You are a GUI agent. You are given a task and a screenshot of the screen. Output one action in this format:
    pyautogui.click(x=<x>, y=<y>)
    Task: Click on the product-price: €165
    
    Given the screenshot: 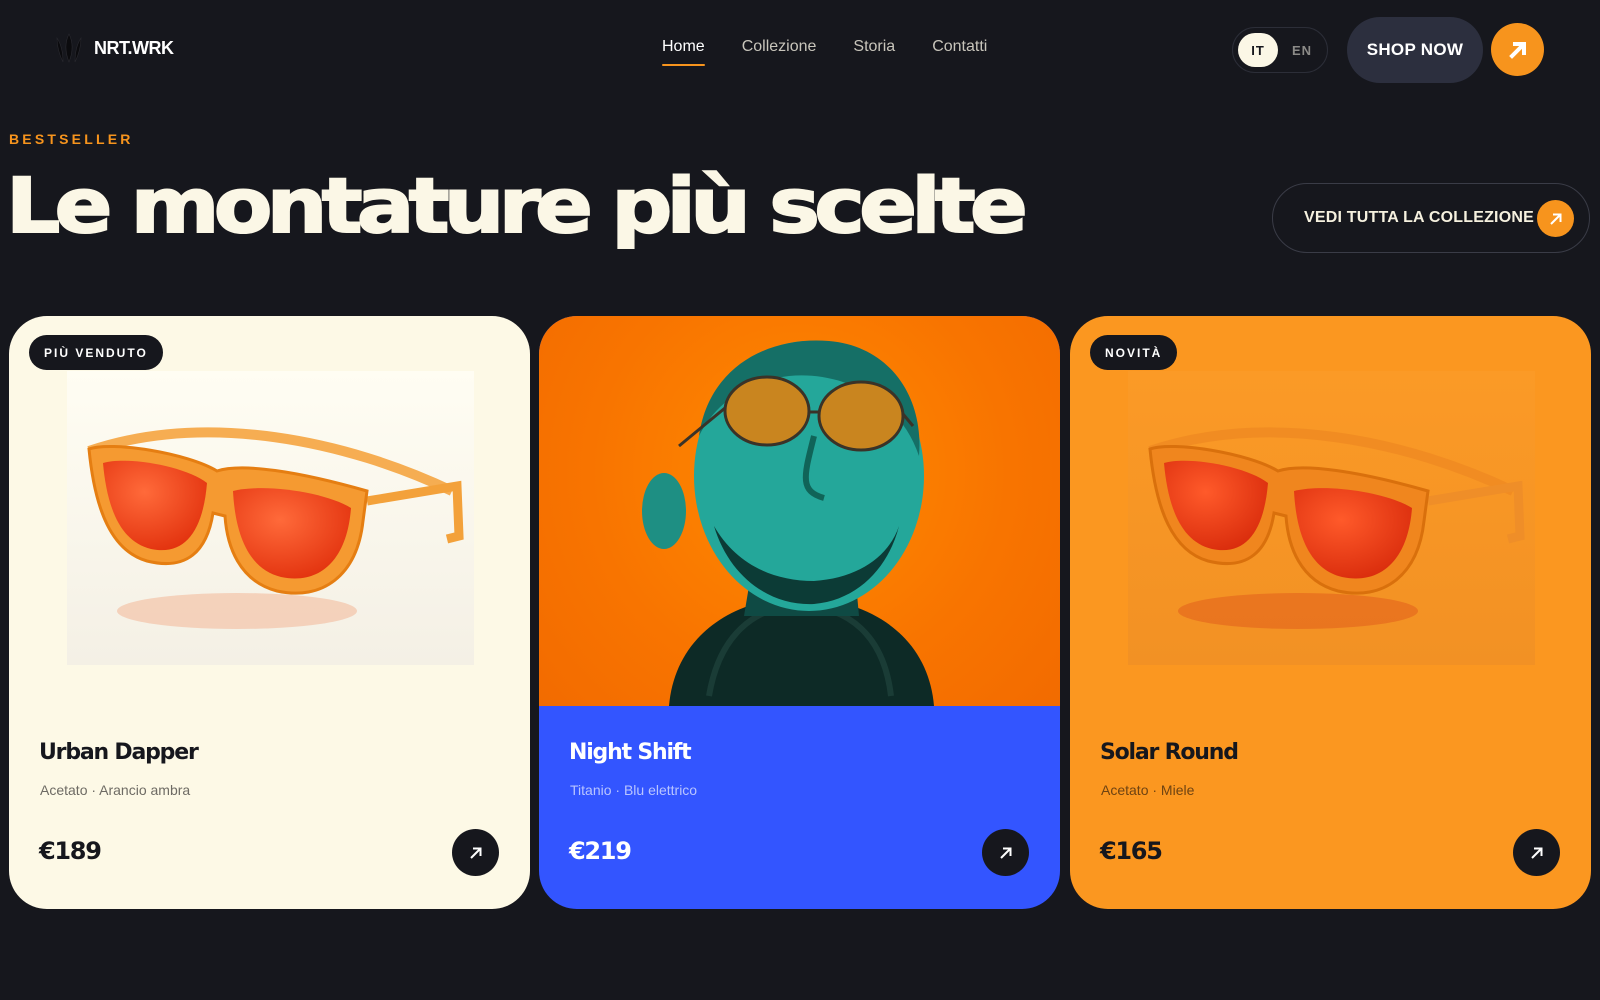 What is the action you would take?
    pyautogui.click(x=1131, y=851)
    